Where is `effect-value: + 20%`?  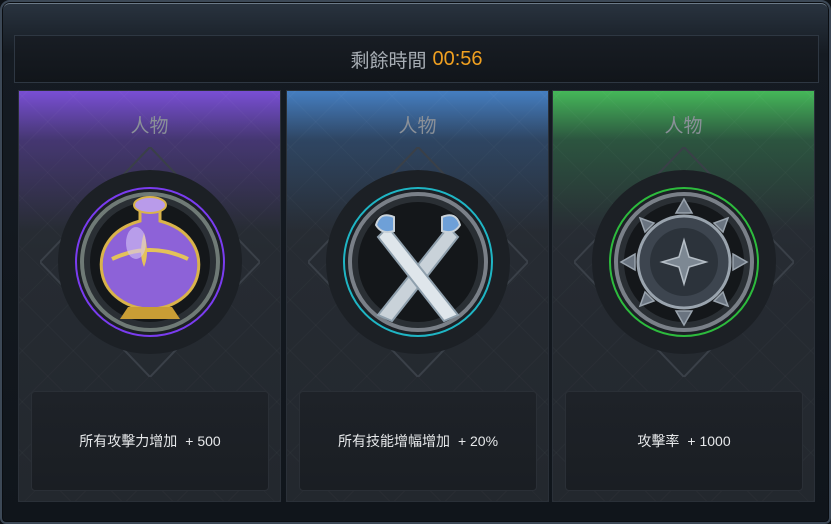
effect-value: + 20% is located at coordinates (478, 441).